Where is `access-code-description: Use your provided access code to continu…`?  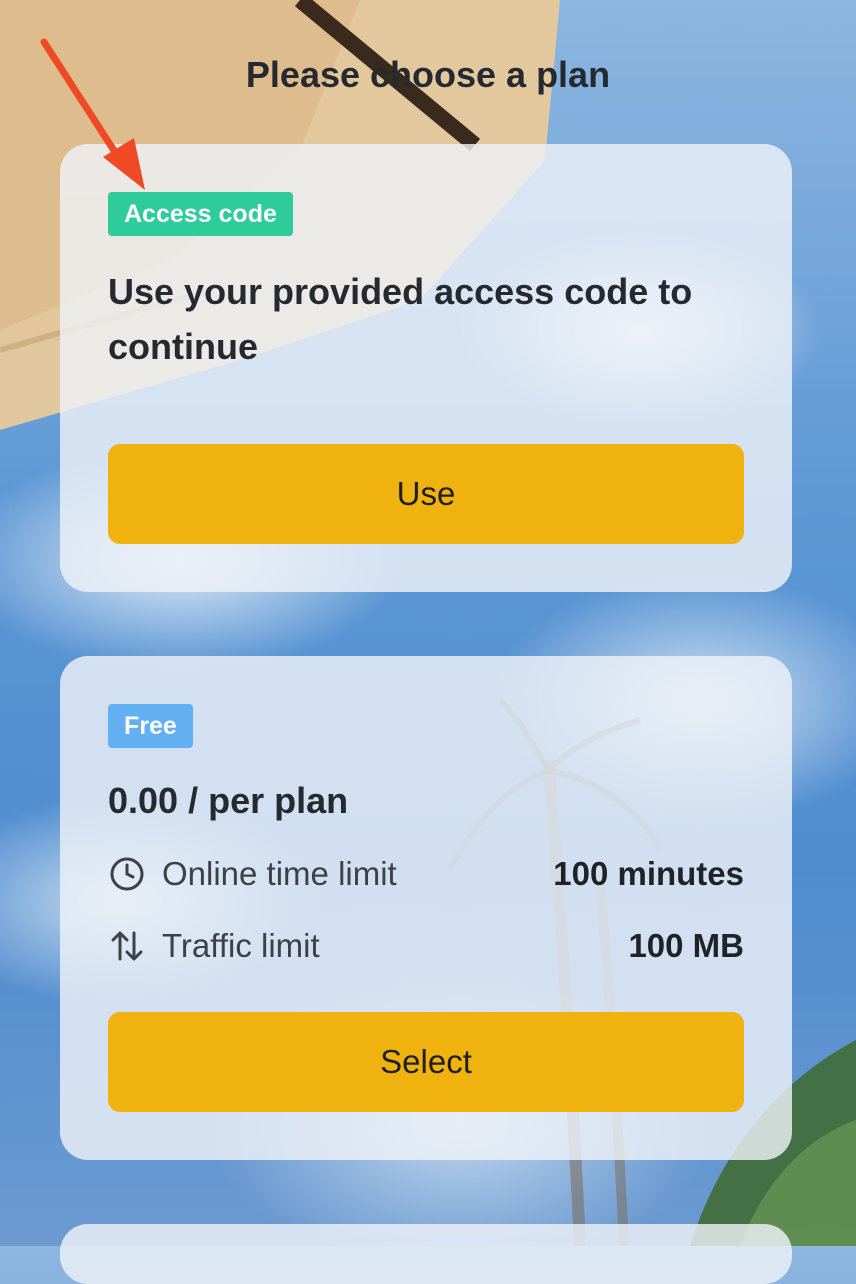
access-code-description: Use your provided access code to continu… is located at coordinates (400, 319).